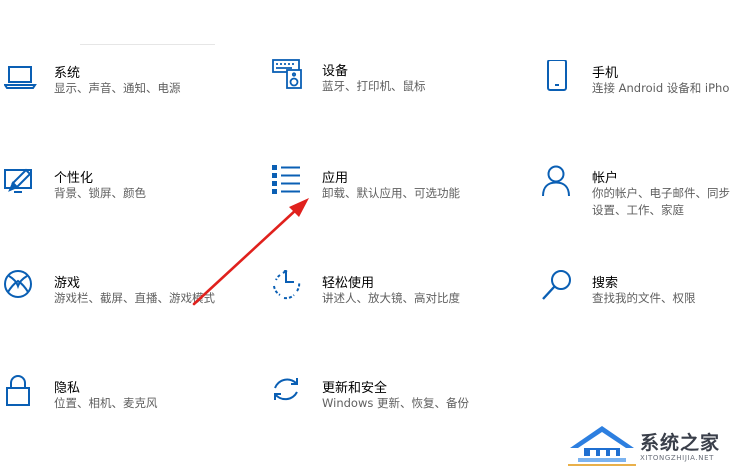  Describe the element at coordinates (290, 76) in the screenshot. I see `keyboard-speaker-icon` at that location.